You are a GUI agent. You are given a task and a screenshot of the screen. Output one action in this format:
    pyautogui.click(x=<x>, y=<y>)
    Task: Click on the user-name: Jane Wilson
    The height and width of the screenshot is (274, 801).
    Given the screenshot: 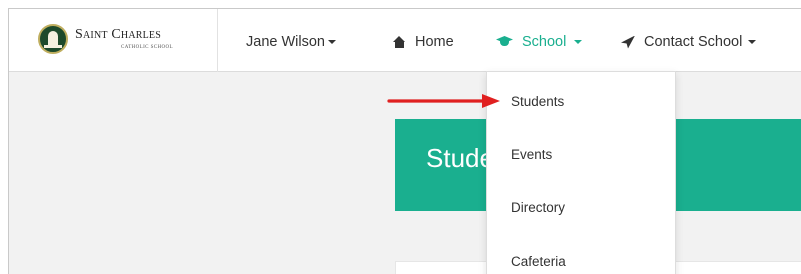 What is the action you would take?
    pyautogui.click(x=285, y=42)
    